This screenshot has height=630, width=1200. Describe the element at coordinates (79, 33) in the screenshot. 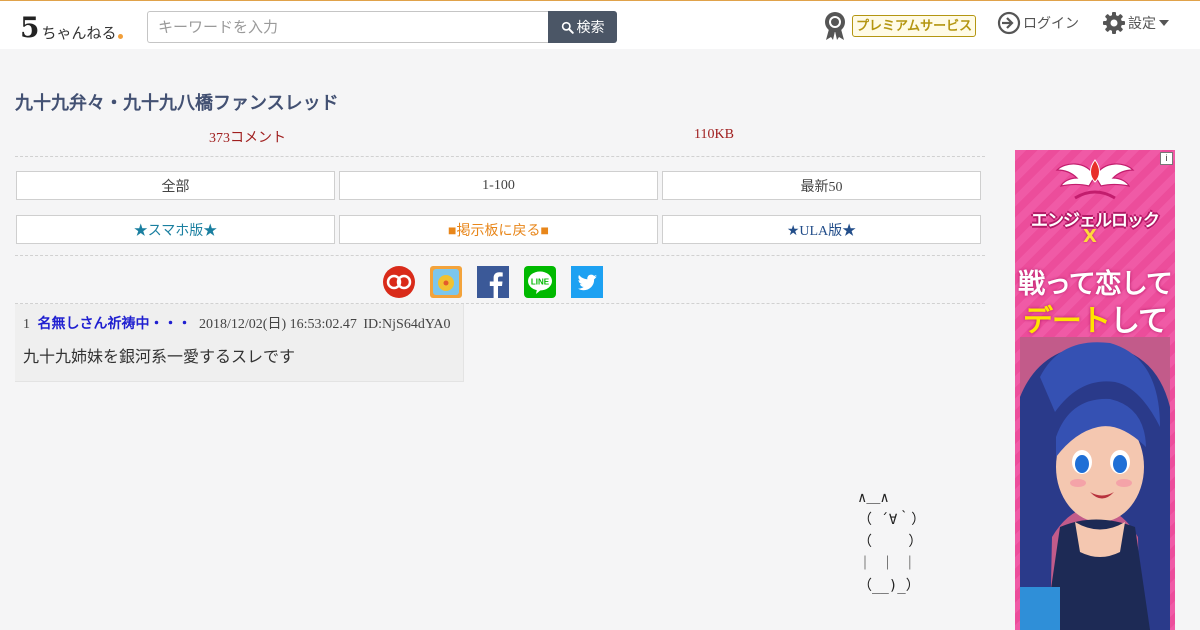

I see `logo-text: ちゃんねる` at that location.